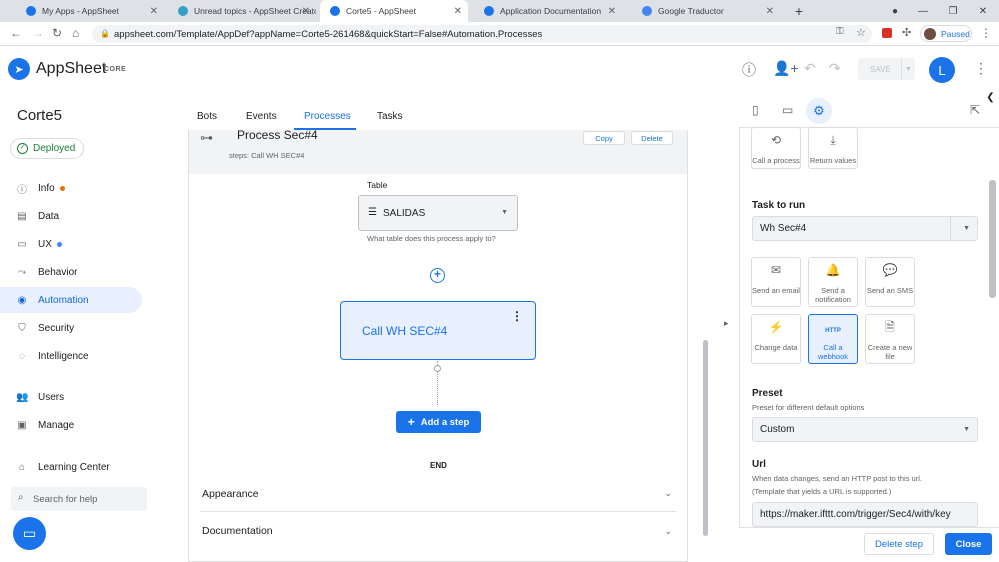 The height and width of the screenshot is (562, 999). Describe the element at coordinates (886, 69) in the screenshot. I see `save-button: SAVE ▼` at that location.